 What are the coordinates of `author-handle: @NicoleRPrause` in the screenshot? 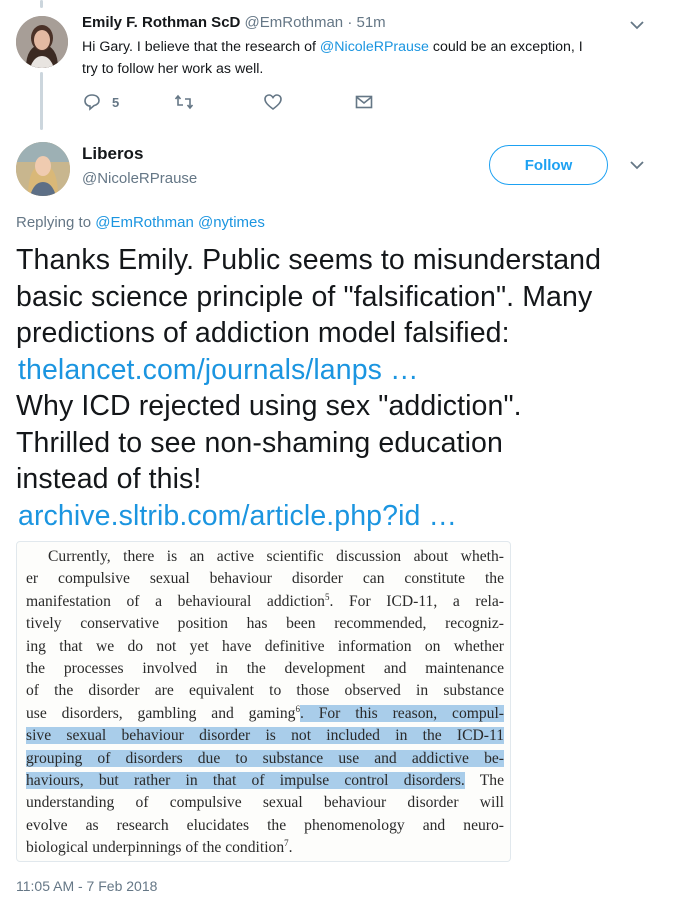 It's located at (139, 178).